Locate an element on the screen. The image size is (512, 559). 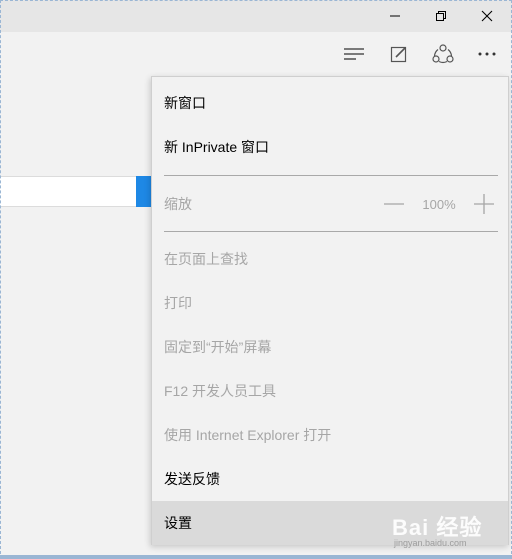
more-icon is located at coordinates (487, 54).